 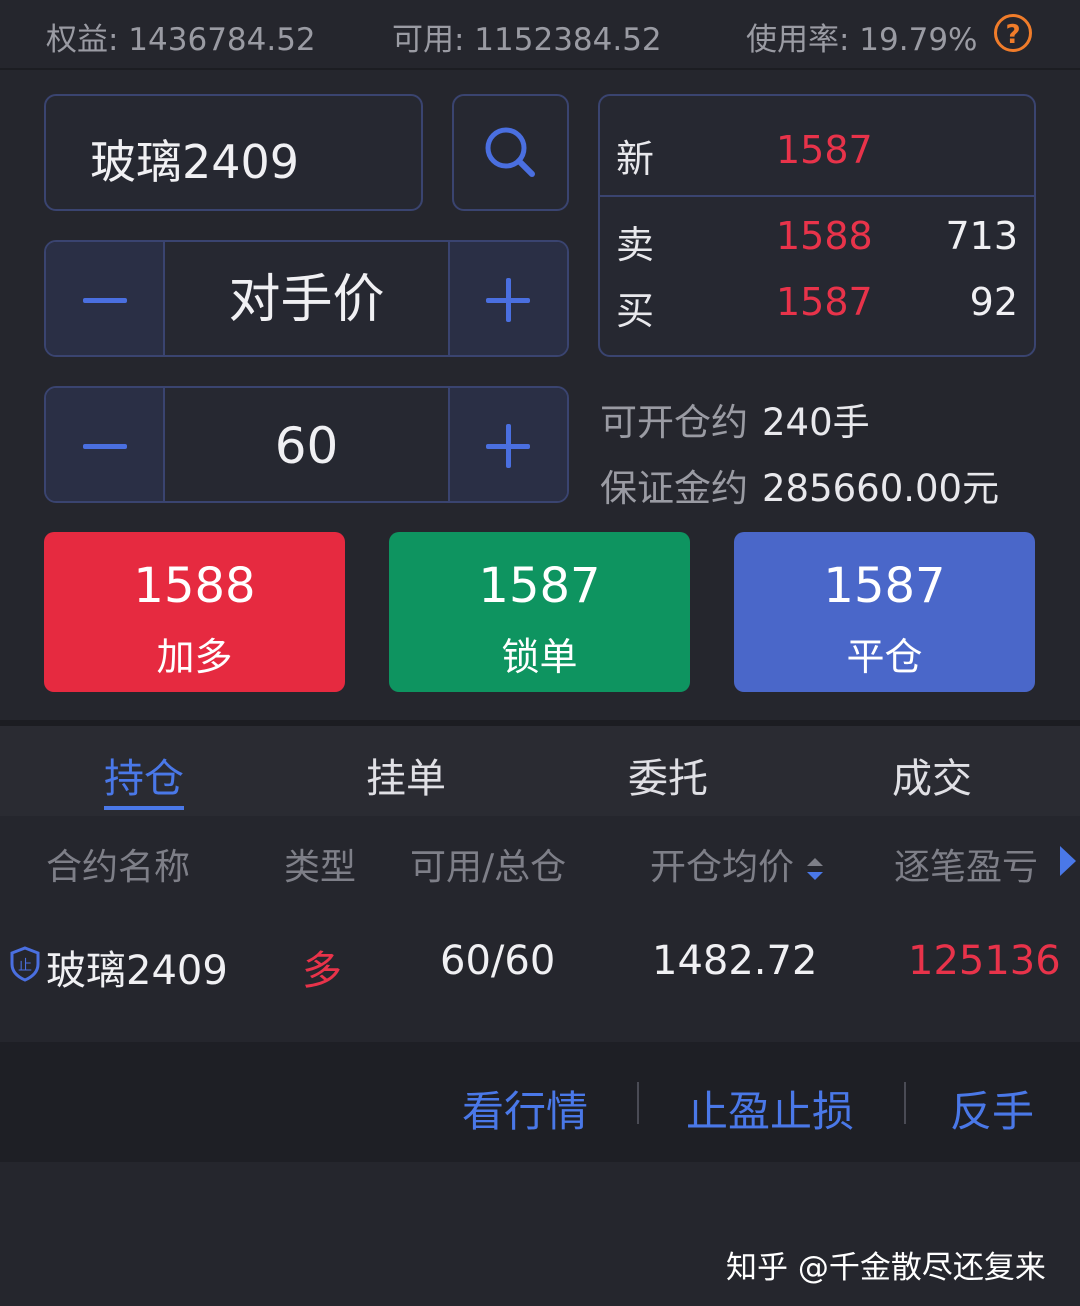 I want to click on watermark: 知乎 @千金散尽还复来, so click(x=886, y=1268).